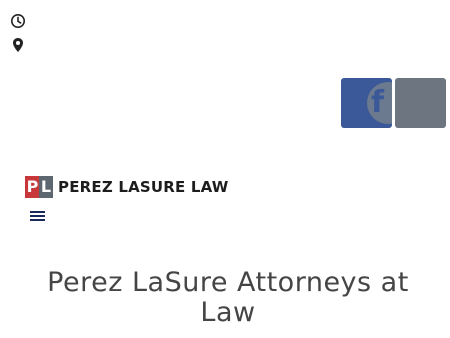 The image size is (450, 338). I want to click on facebook-button: f, so click(366, 103).